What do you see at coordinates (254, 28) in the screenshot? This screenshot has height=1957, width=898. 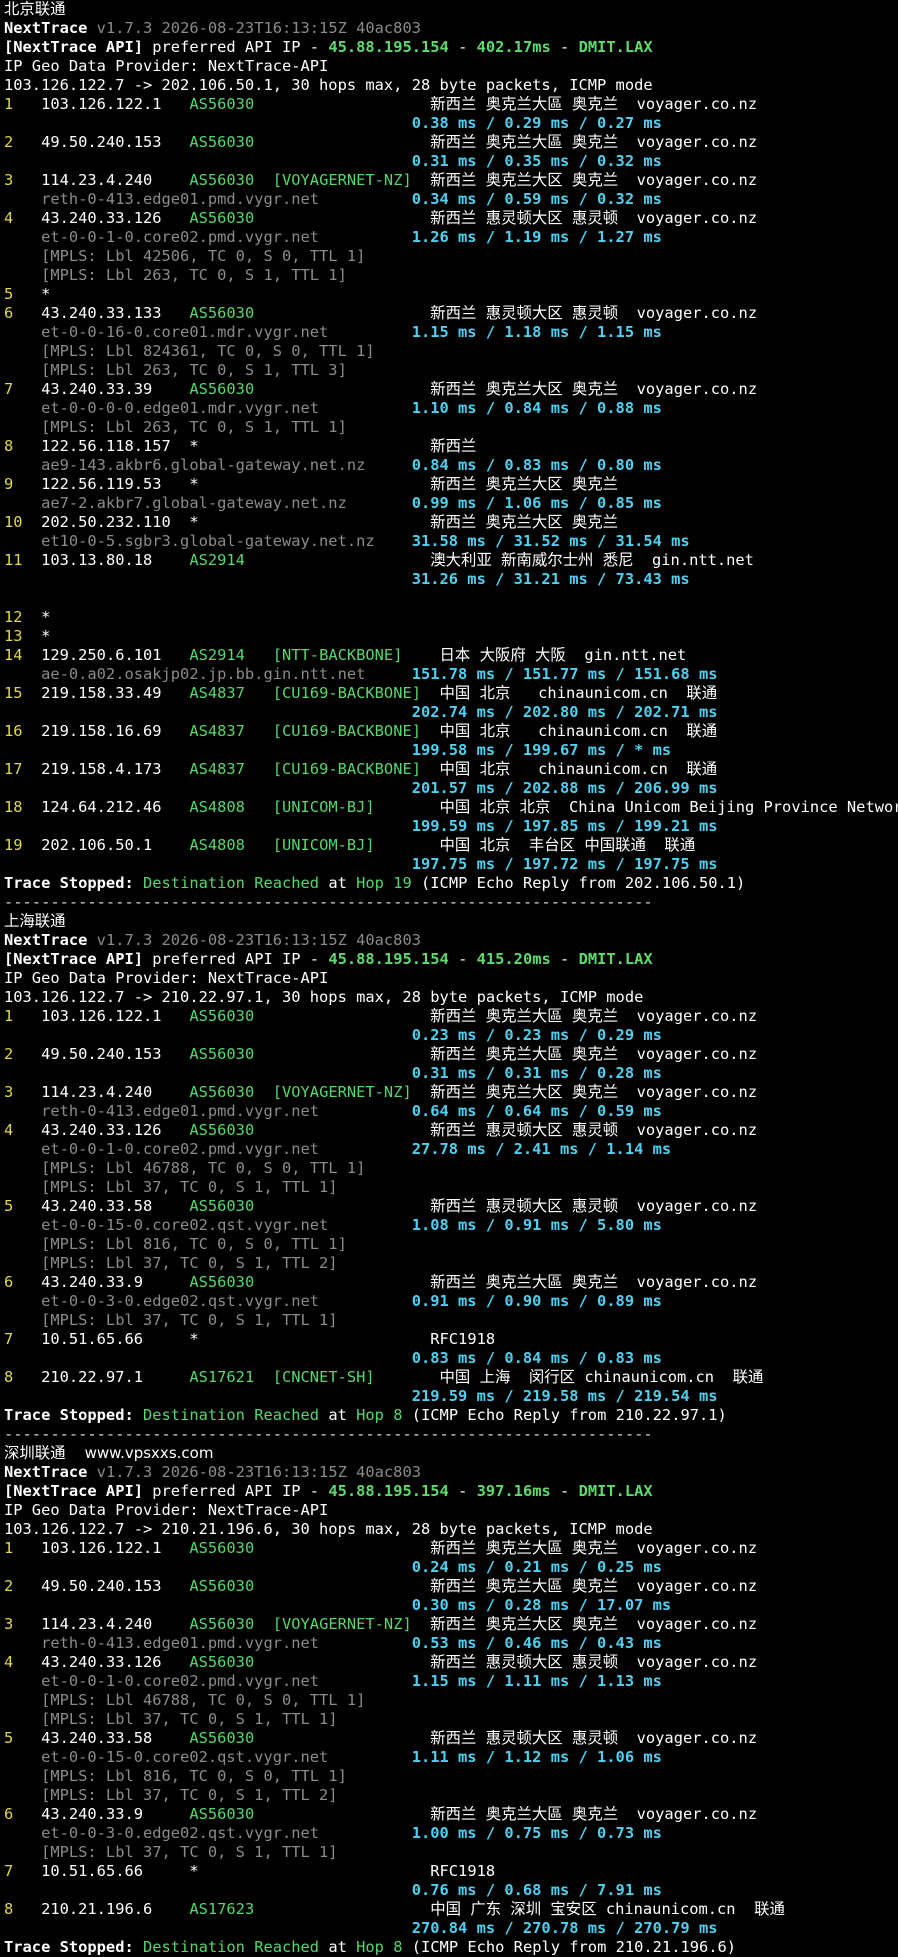 I see `line-segment: v1.7.3 2026-08-23T16:13:15Z 40ac803` at bounding box center [254, 28].